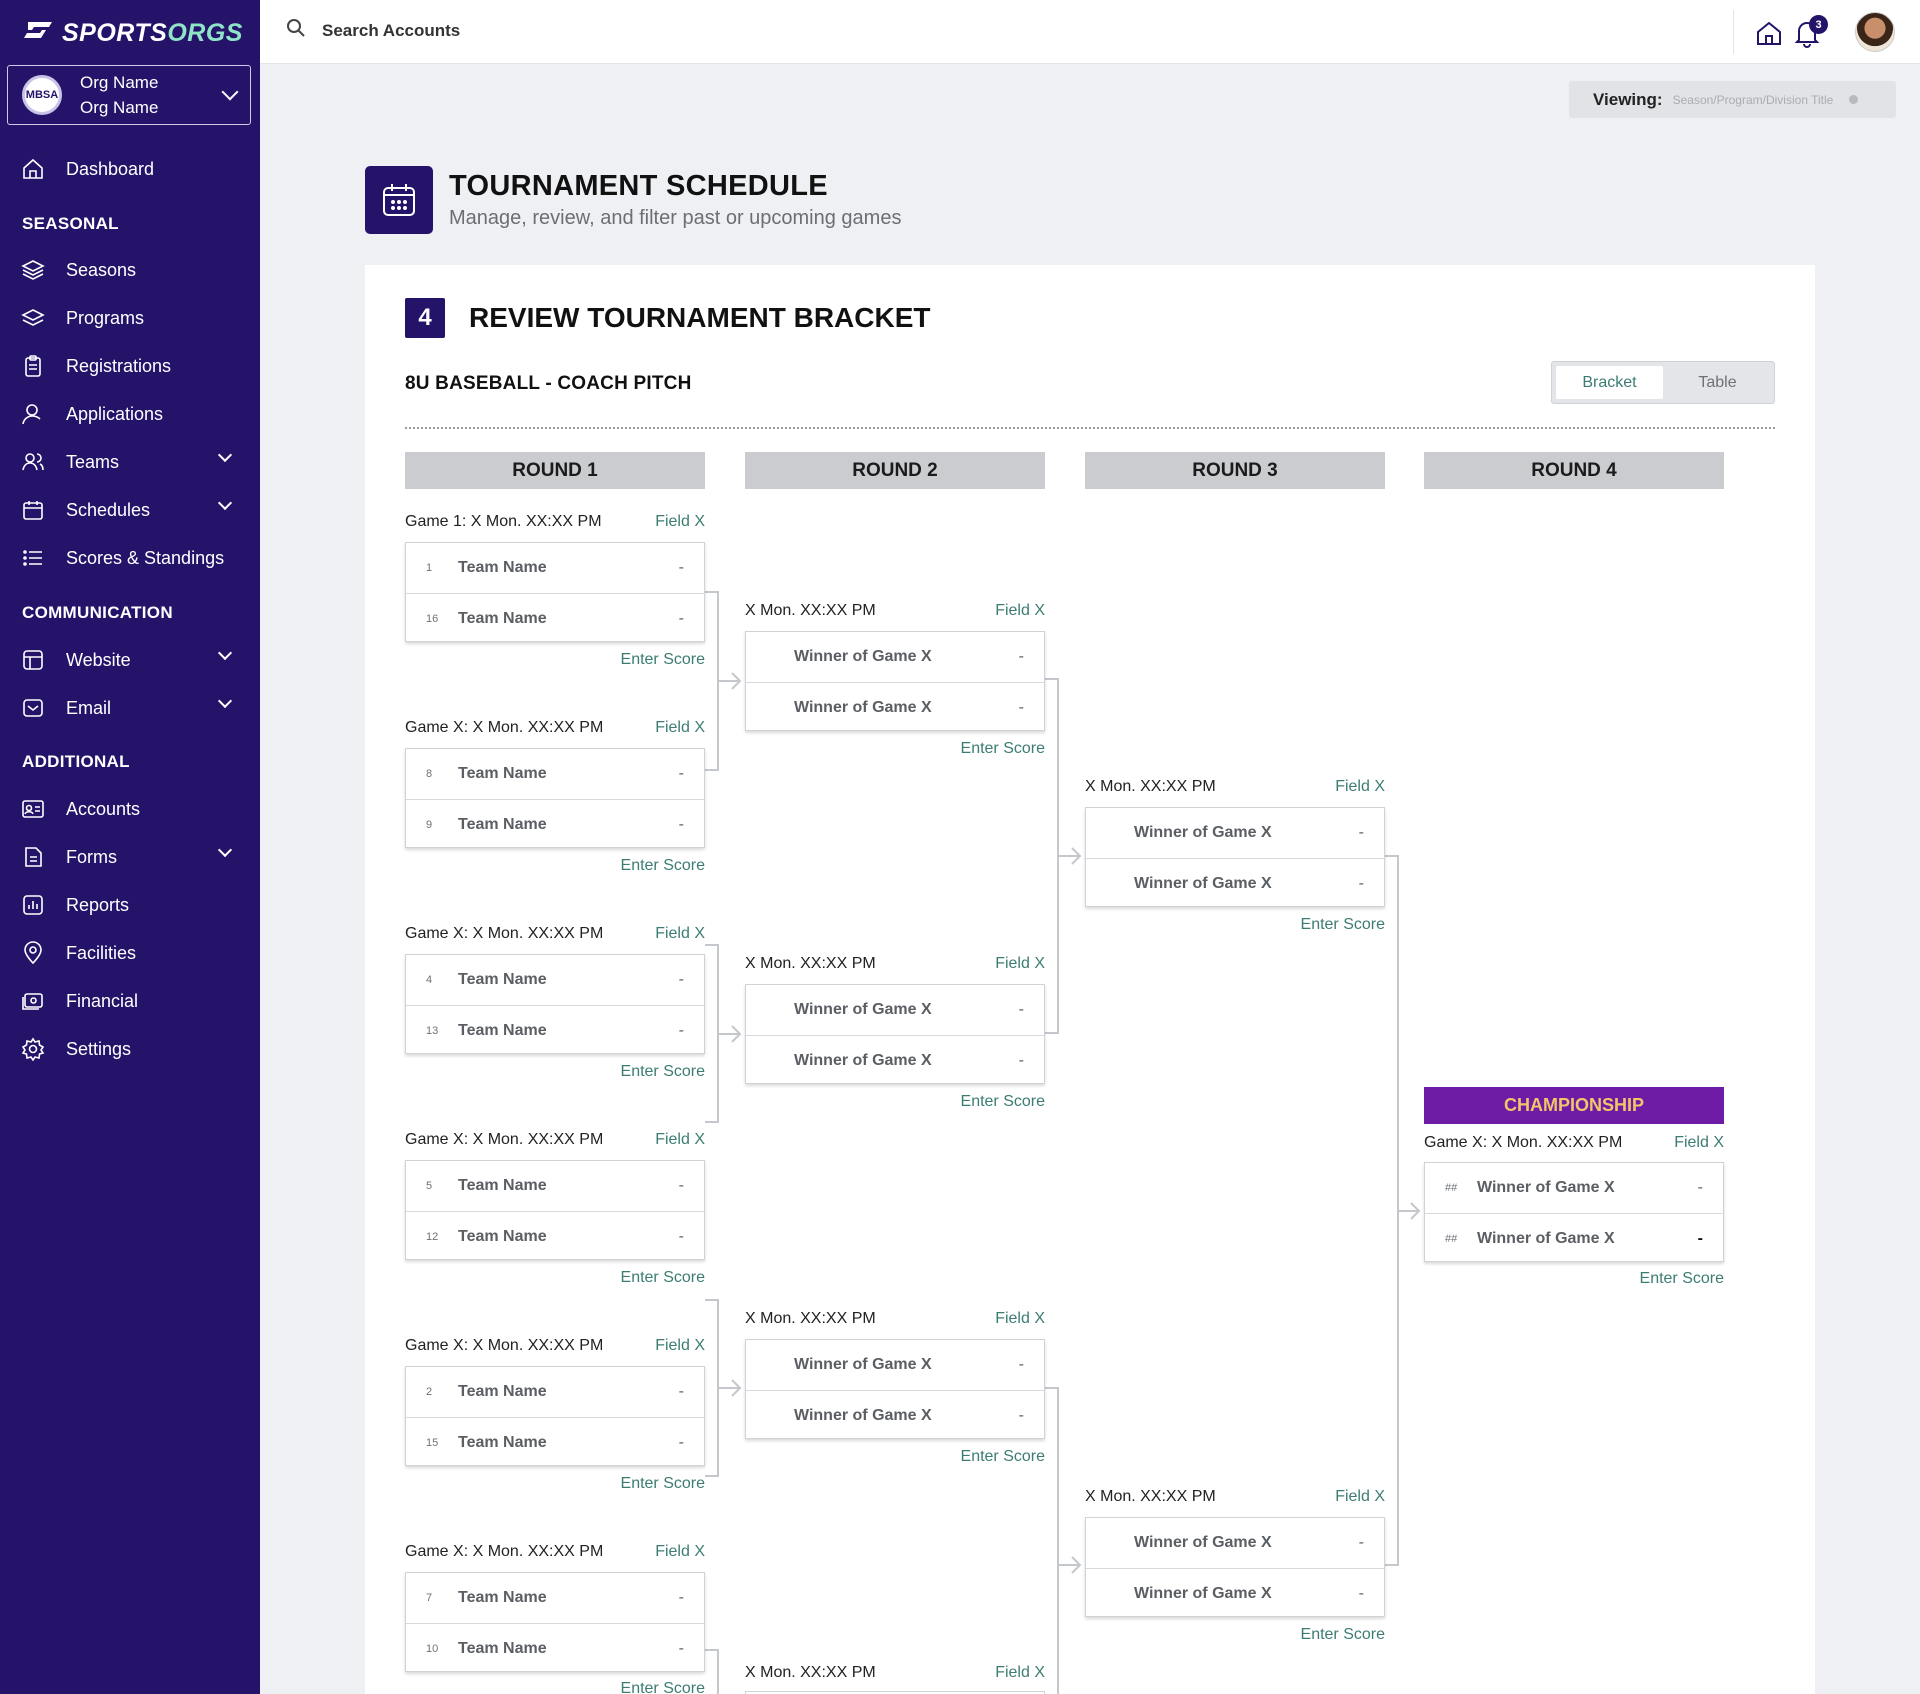 This screenshot has width=1920, height=1694. Describe the element at coordinates (97, 612) in the screenshot. I see `nav-section-communication: COMMUNICATION` at that location.